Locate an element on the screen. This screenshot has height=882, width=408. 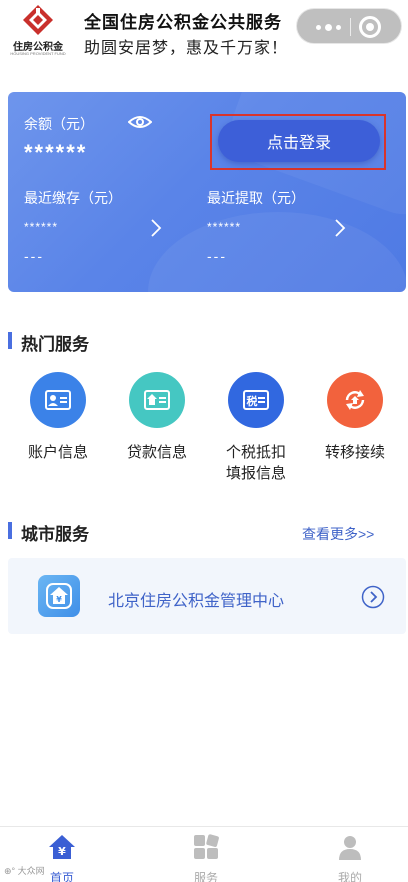
balance-label: 余额（元） is located at coordinates (59, 124).